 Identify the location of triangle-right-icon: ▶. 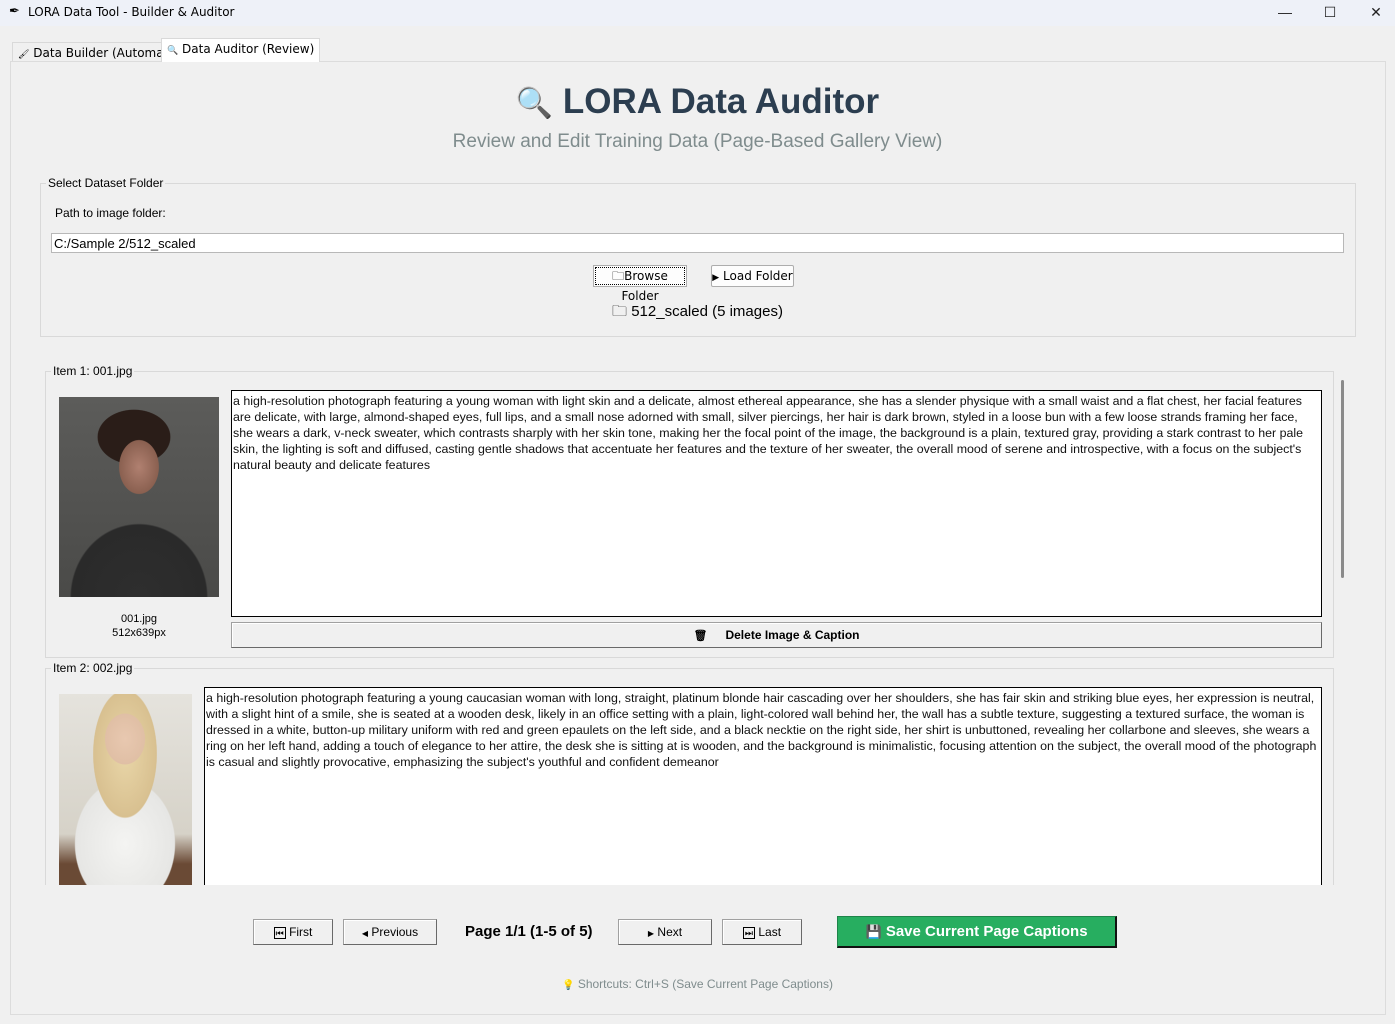
(651, 933).